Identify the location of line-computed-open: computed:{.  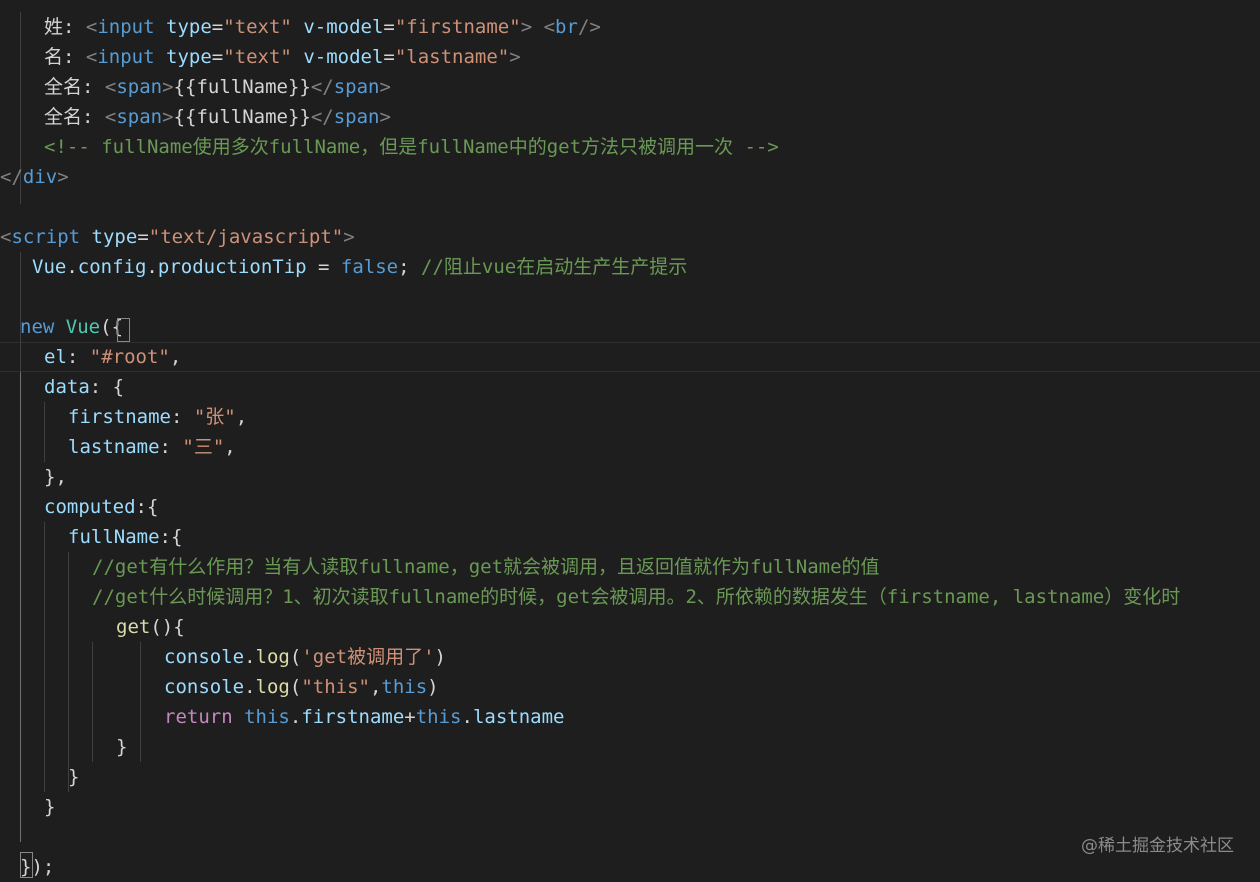
(101, 507).